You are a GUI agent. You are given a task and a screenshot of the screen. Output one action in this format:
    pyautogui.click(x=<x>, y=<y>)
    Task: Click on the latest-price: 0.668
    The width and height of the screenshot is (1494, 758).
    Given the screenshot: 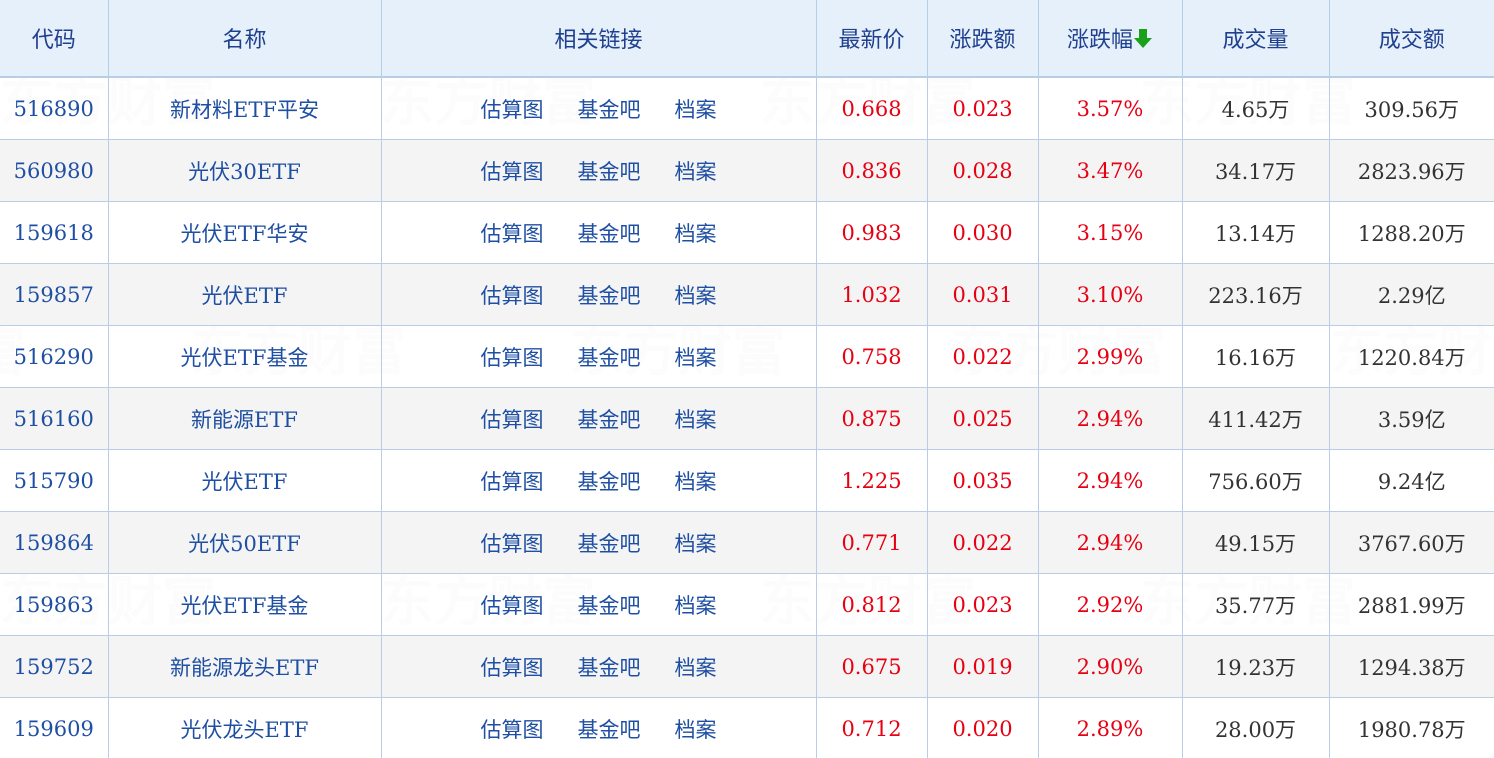 What is the action you would take?
    pyautogui.click(x=872, y=108)
    